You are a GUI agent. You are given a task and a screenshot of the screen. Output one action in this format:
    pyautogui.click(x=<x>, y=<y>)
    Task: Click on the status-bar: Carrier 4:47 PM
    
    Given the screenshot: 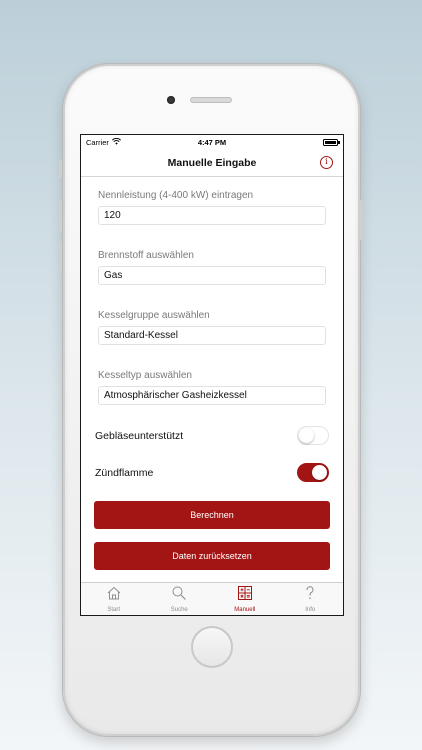 What is the action you would take?
    pyautogui.click(x=212, y=142)
    